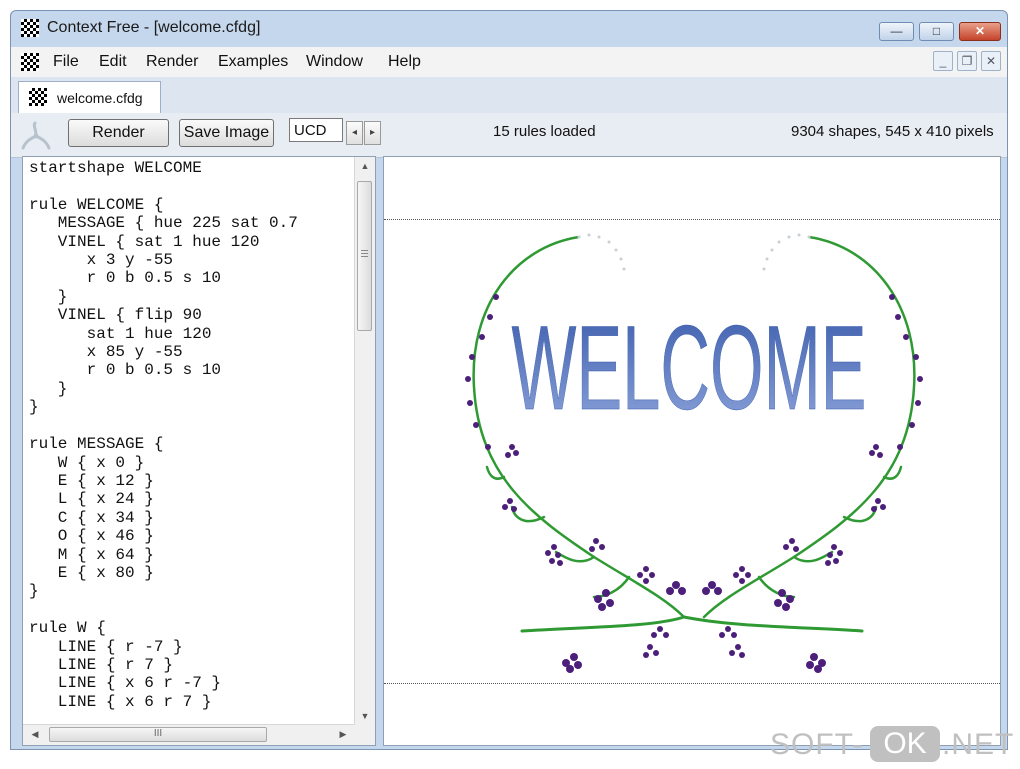 This screenshot has height=769, width=1020. I want to click on chevron-right-icon: ▸, so click(372, 132).